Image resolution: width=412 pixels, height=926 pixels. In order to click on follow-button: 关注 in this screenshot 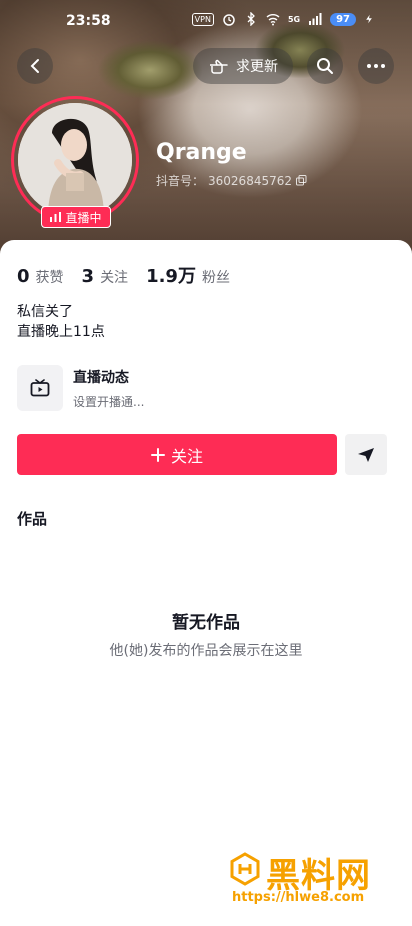, I will do `click(177, 454)`.